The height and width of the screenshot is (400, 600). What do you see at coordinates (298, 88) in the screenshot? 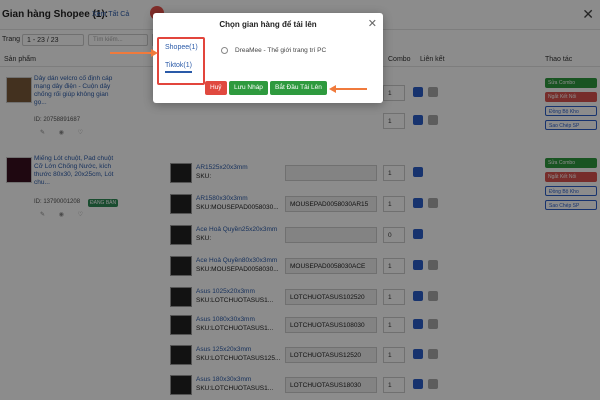
I see `start-upload-button: Bắt Đầu Tải Lên` at bounding box center [298, 88].